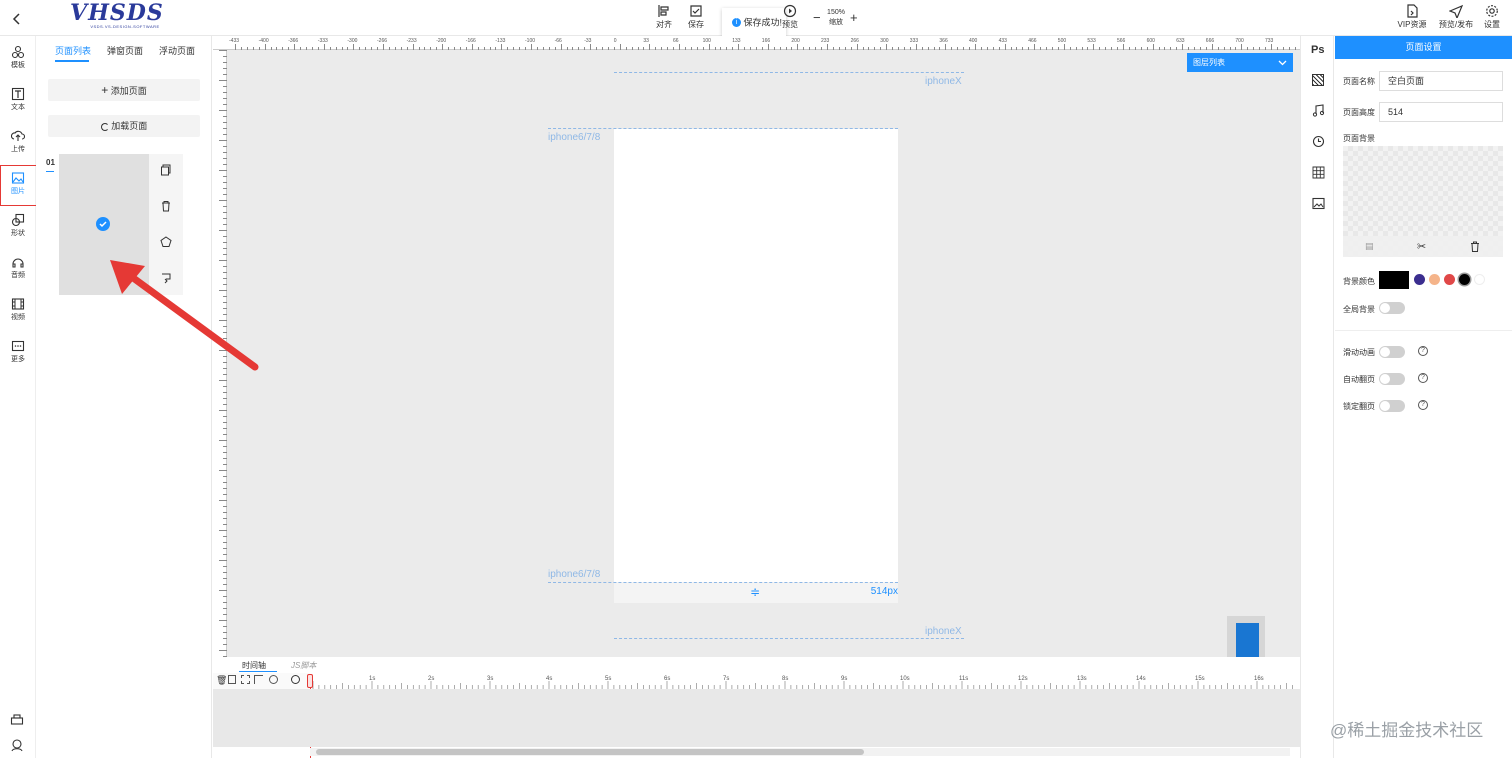  What do you see at coordinates (817, 17) in the screenshot?
I see `zoom-out-button: −` at bounding box center [817, 17].